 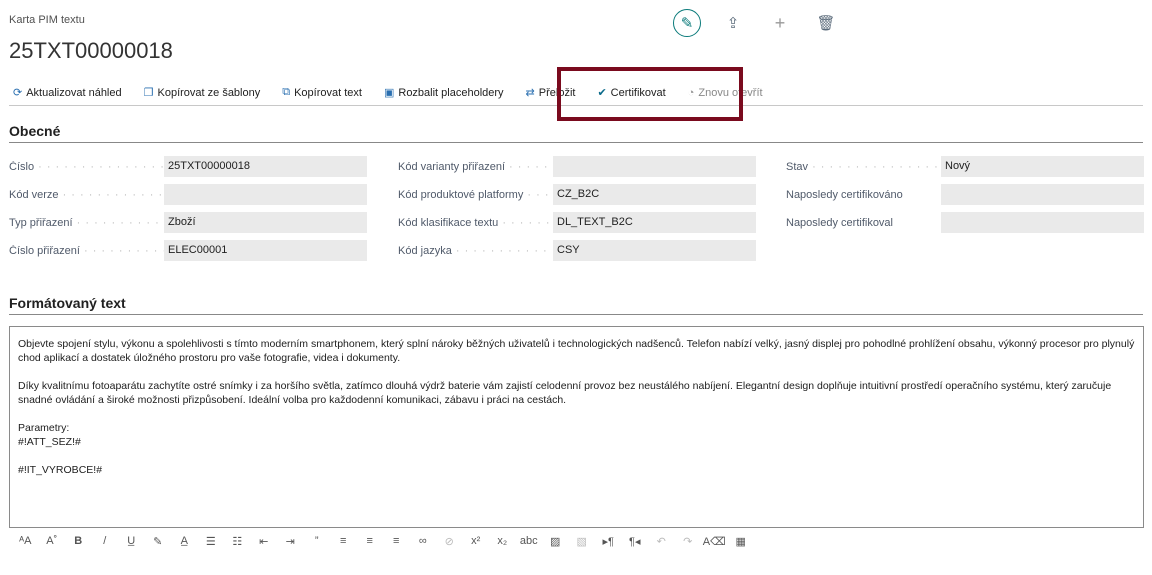 I want to click on field-label: Stav, so click(x=863, y=167).